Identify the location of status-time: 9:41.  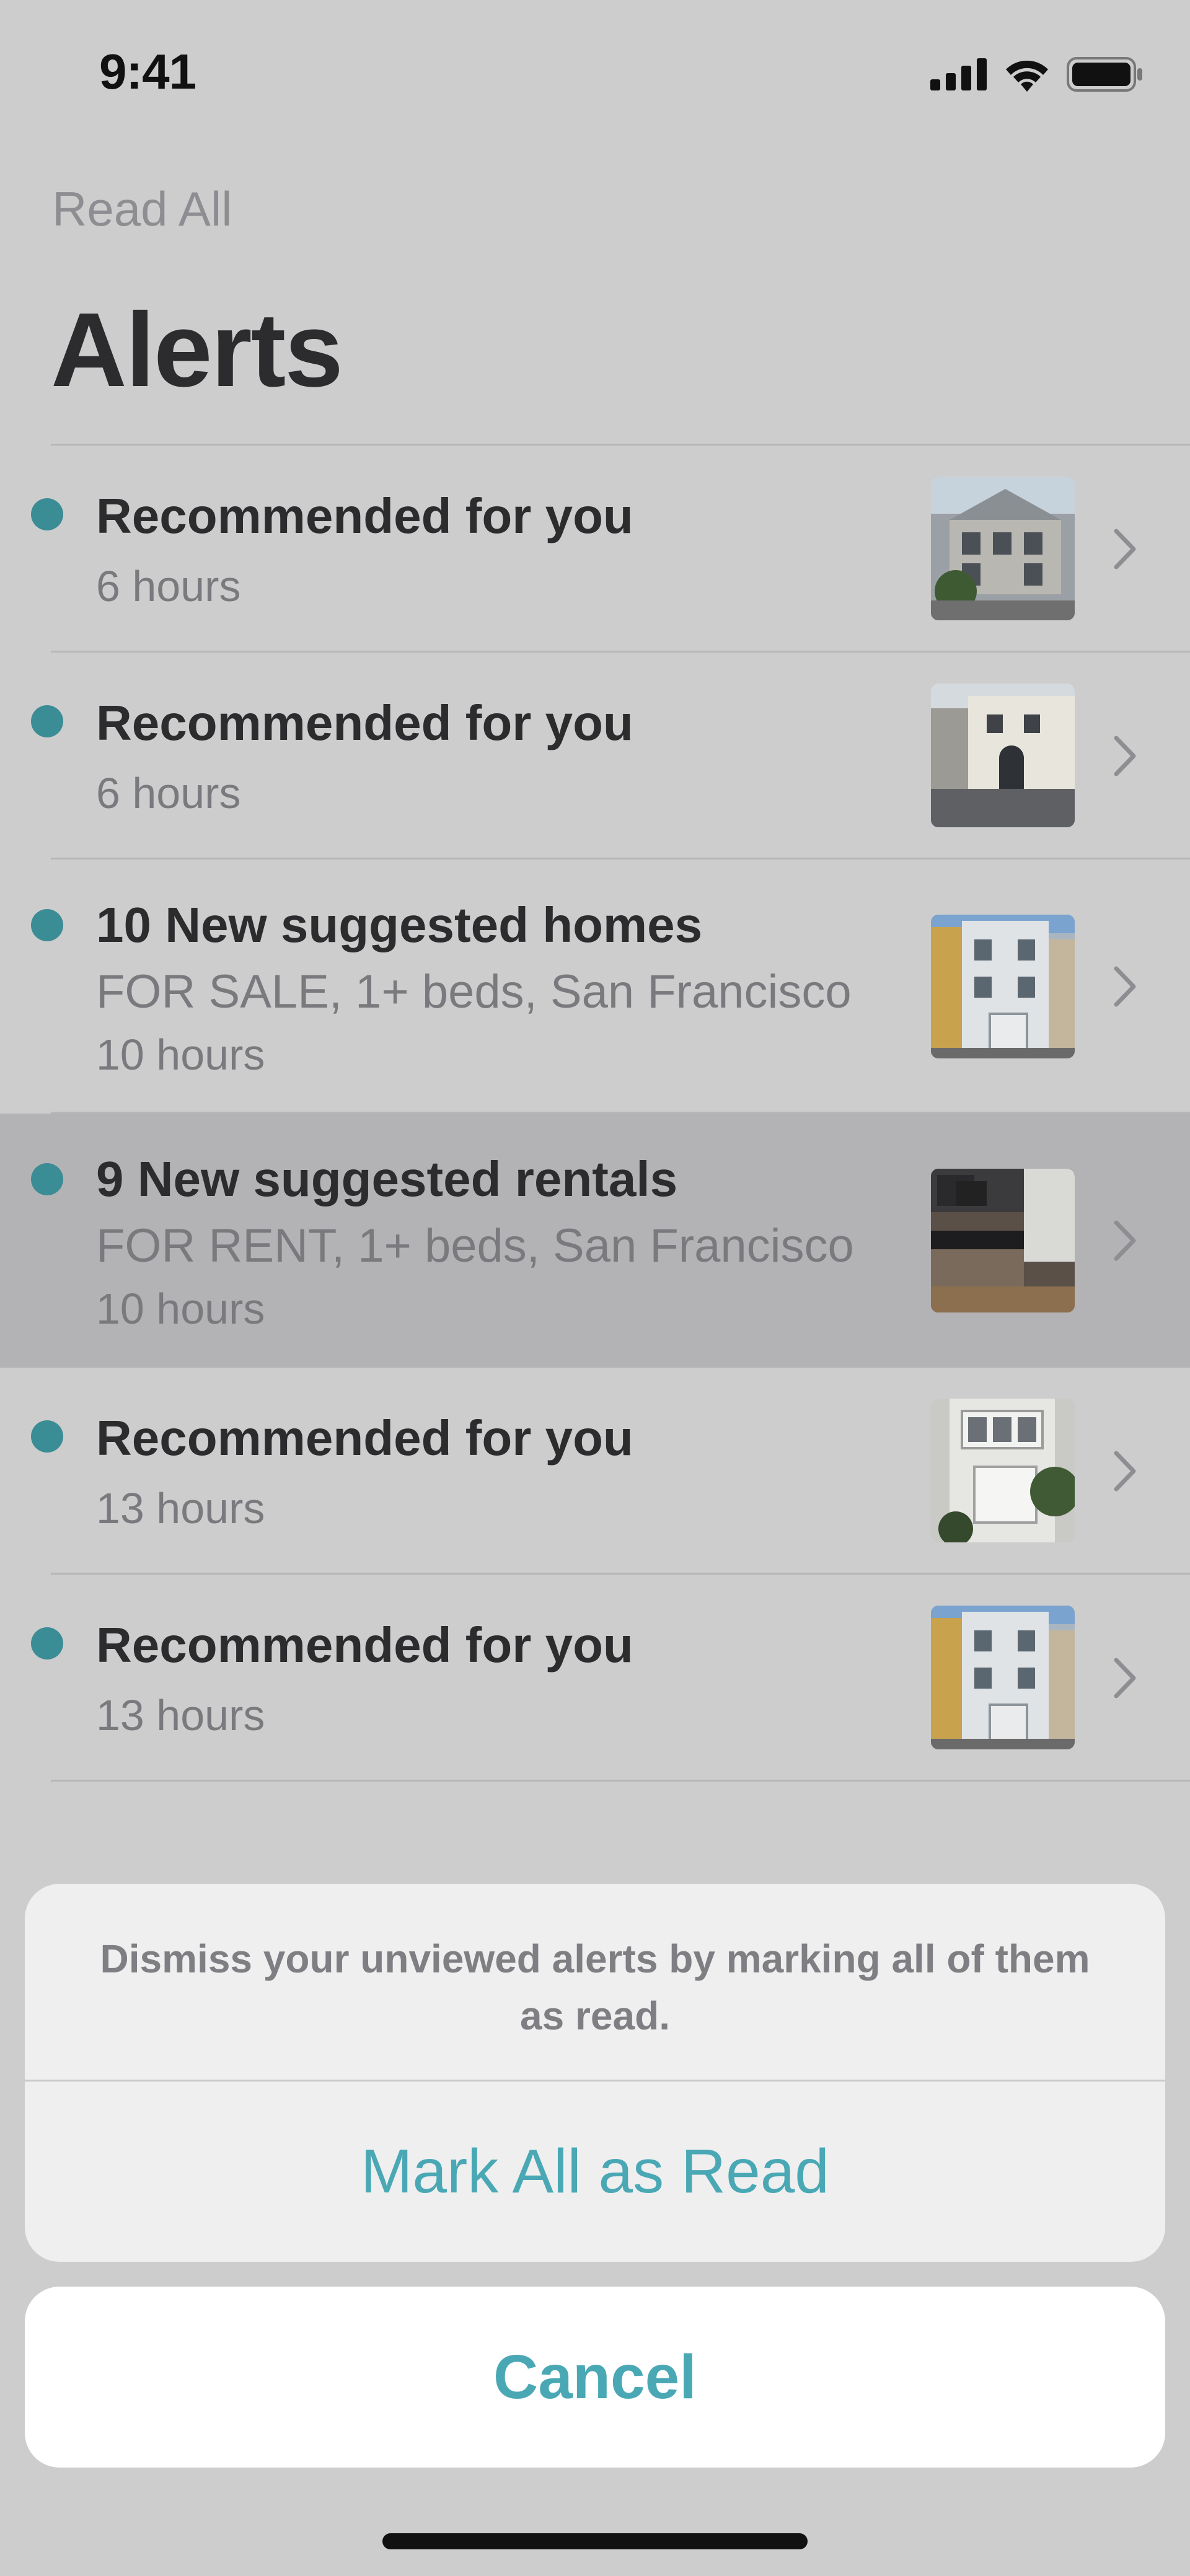
(147, 71).